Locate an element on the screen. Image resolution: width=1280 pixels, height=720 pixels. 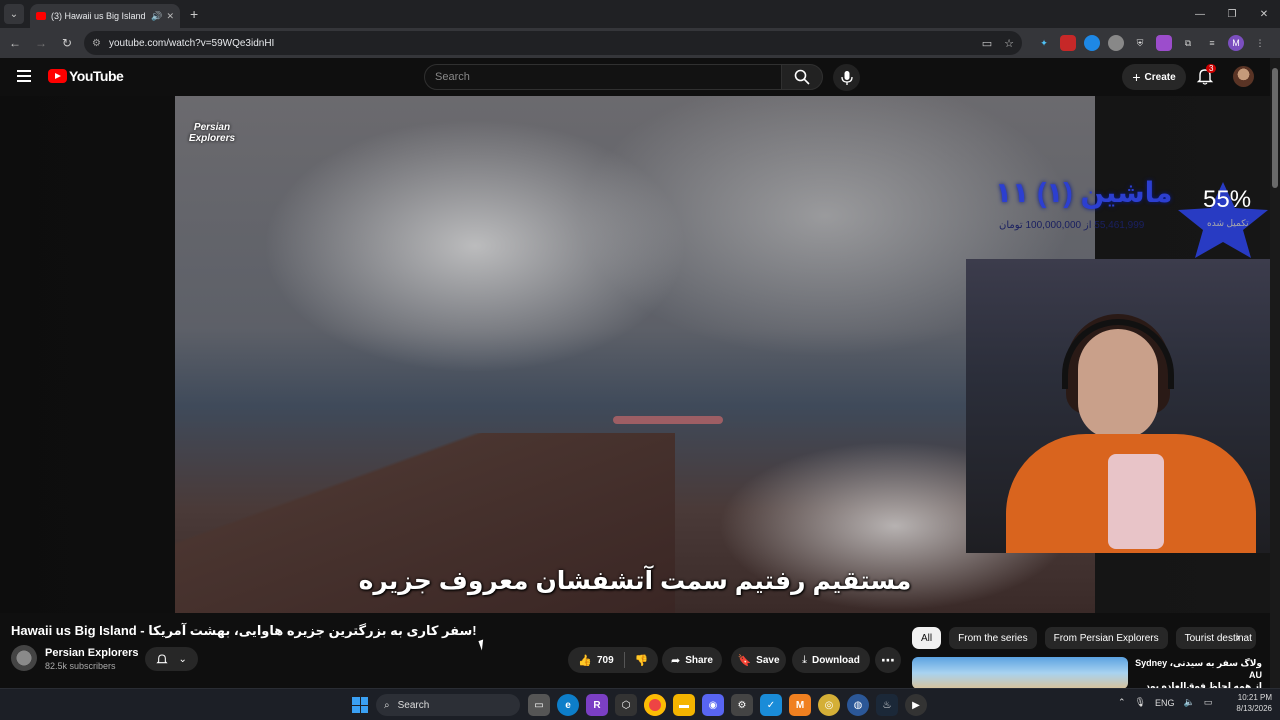
goal-percent: 55% is located at coordinates (1227, 199).